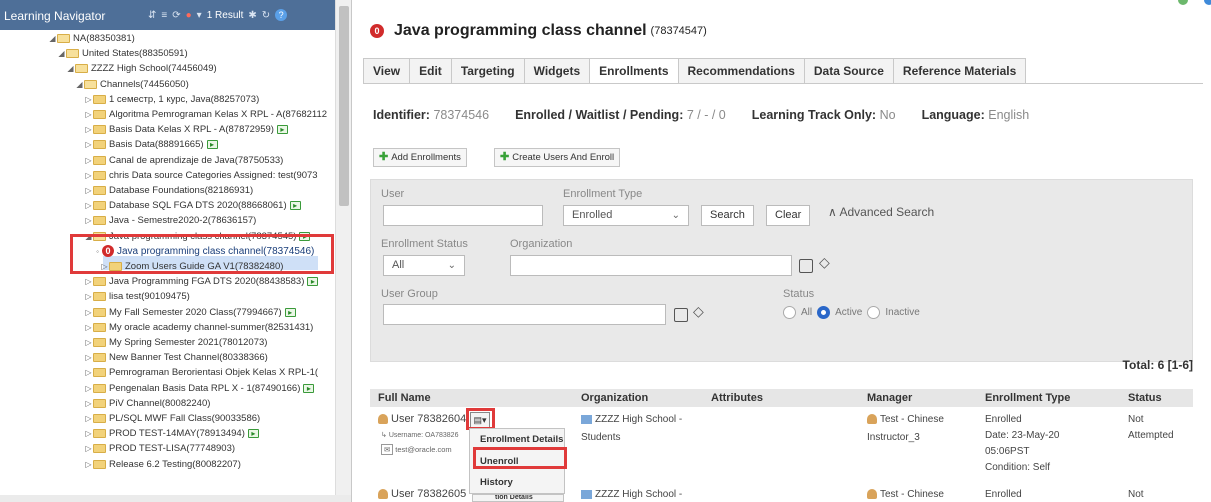 This screenshot has width=1211, height=502. What do you see at coordinates (1027, 398) in the screenshot?
I see `col-enrollment-type: Enrollment Type` at bounding box center [1027, 398].